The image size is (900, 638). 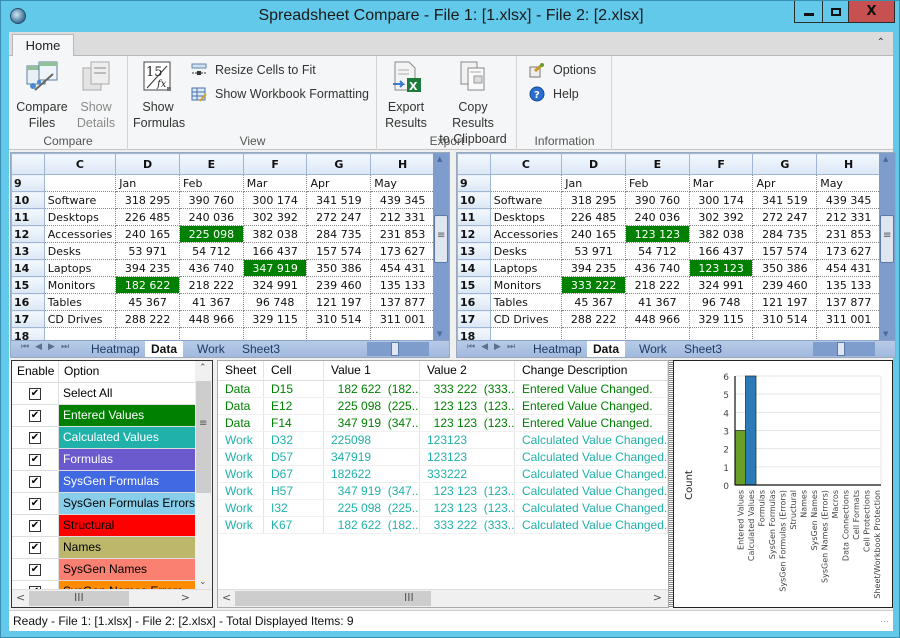 What do you see at coordinates (339, 251) in the screenshot?
I see `cell: 157 574` at bounding box center [339, 251].